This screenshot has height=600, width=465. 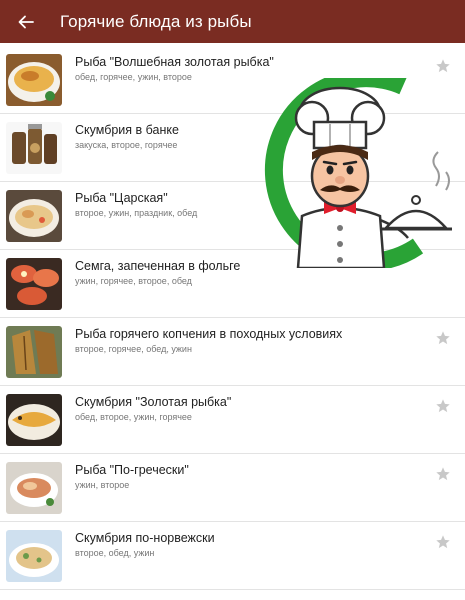 I want to click on back-button, so click(x=26, y=21).